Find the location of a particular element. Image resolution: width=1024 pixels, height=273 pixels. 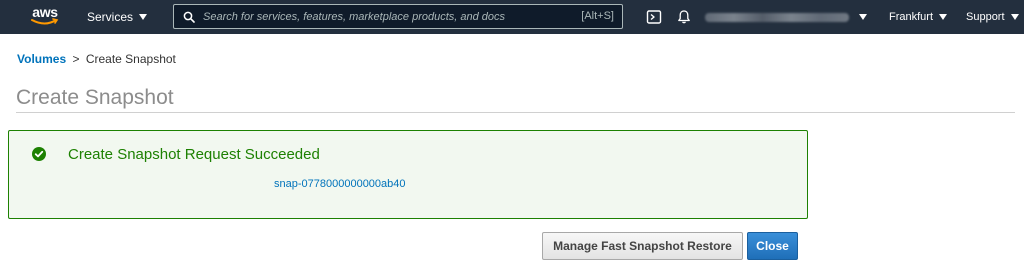

bell-icon is located at coordinates (684, 17).